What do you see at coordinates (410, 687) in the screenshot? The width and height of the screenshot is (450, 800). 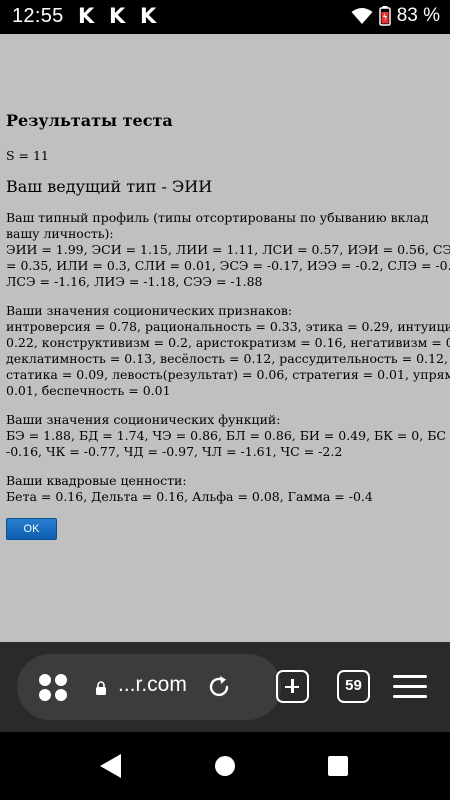 I see `hamburger-menu-icon` at bounding box center [410, 687].